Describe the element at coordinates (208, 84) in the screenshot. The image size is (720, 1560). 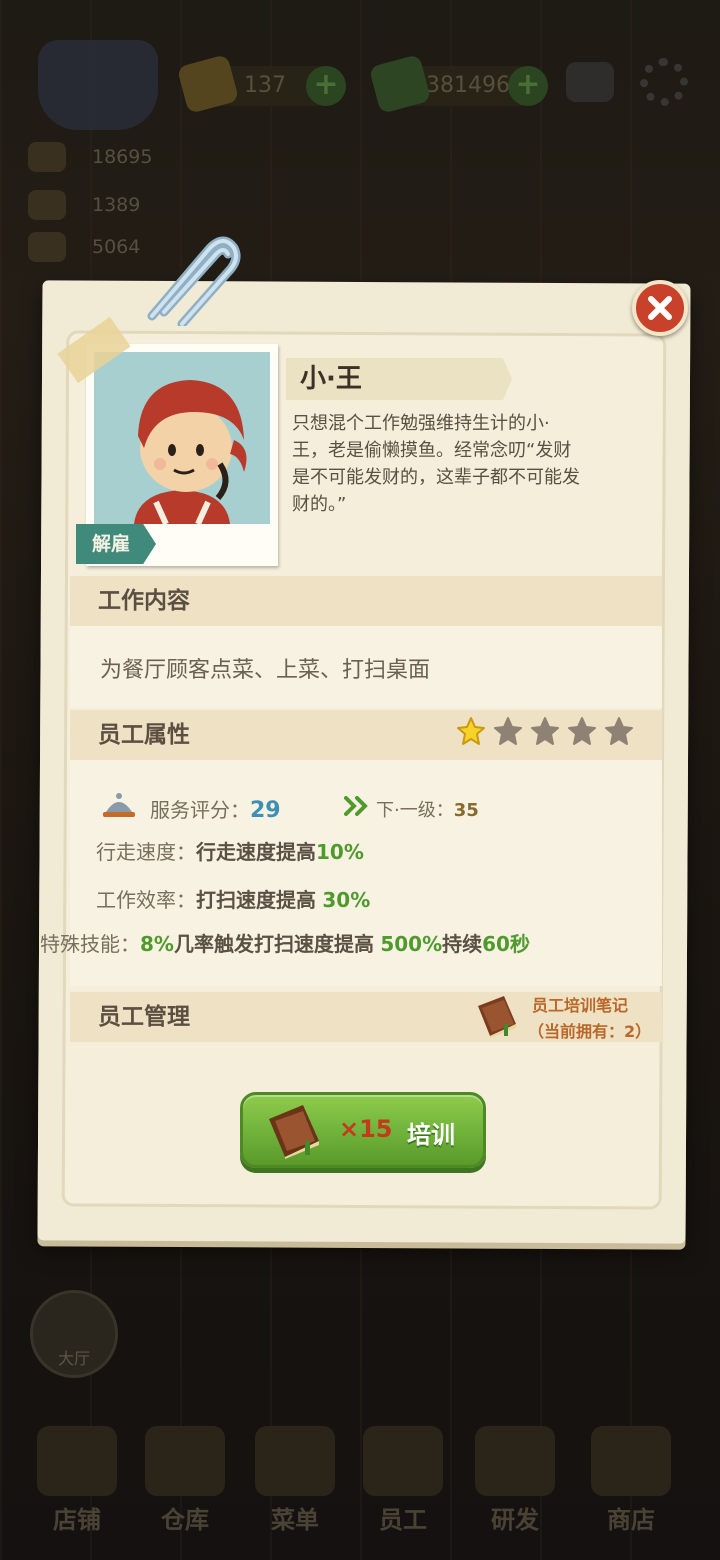
I see `gem-icon` at that location.